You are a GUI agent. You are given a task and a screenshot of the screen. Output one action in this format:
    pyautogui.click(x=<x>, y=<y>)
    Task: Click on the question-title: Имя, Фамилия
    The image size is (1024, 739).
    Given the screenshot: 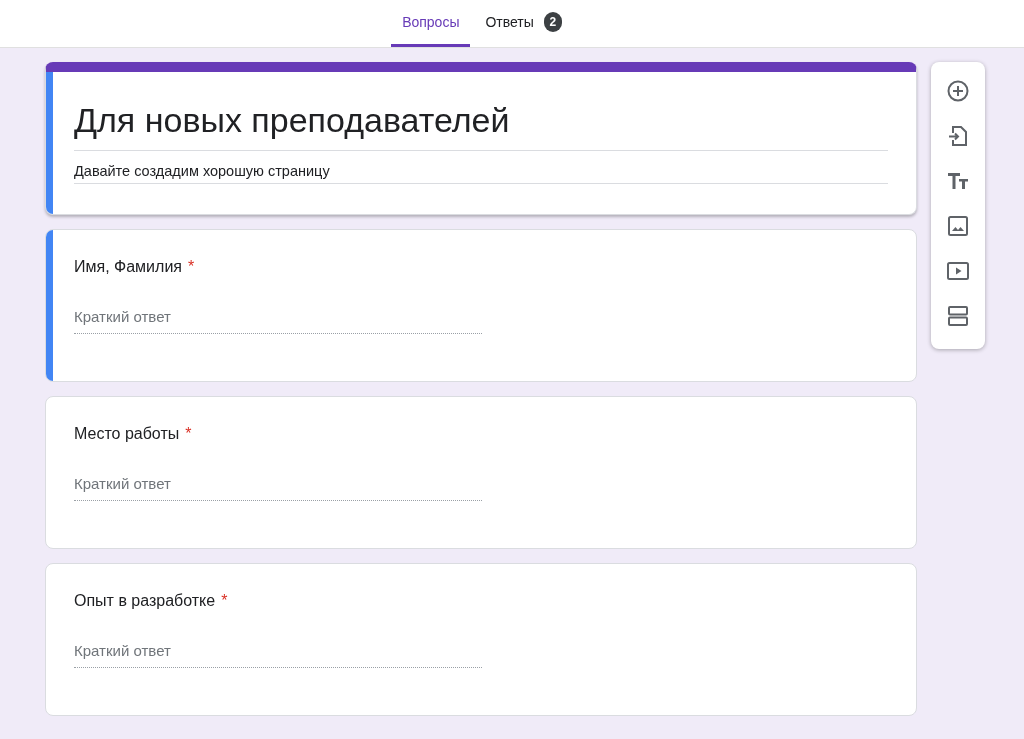 What is the action you would take?
    pyautogui.click(x=128, y=267)
    